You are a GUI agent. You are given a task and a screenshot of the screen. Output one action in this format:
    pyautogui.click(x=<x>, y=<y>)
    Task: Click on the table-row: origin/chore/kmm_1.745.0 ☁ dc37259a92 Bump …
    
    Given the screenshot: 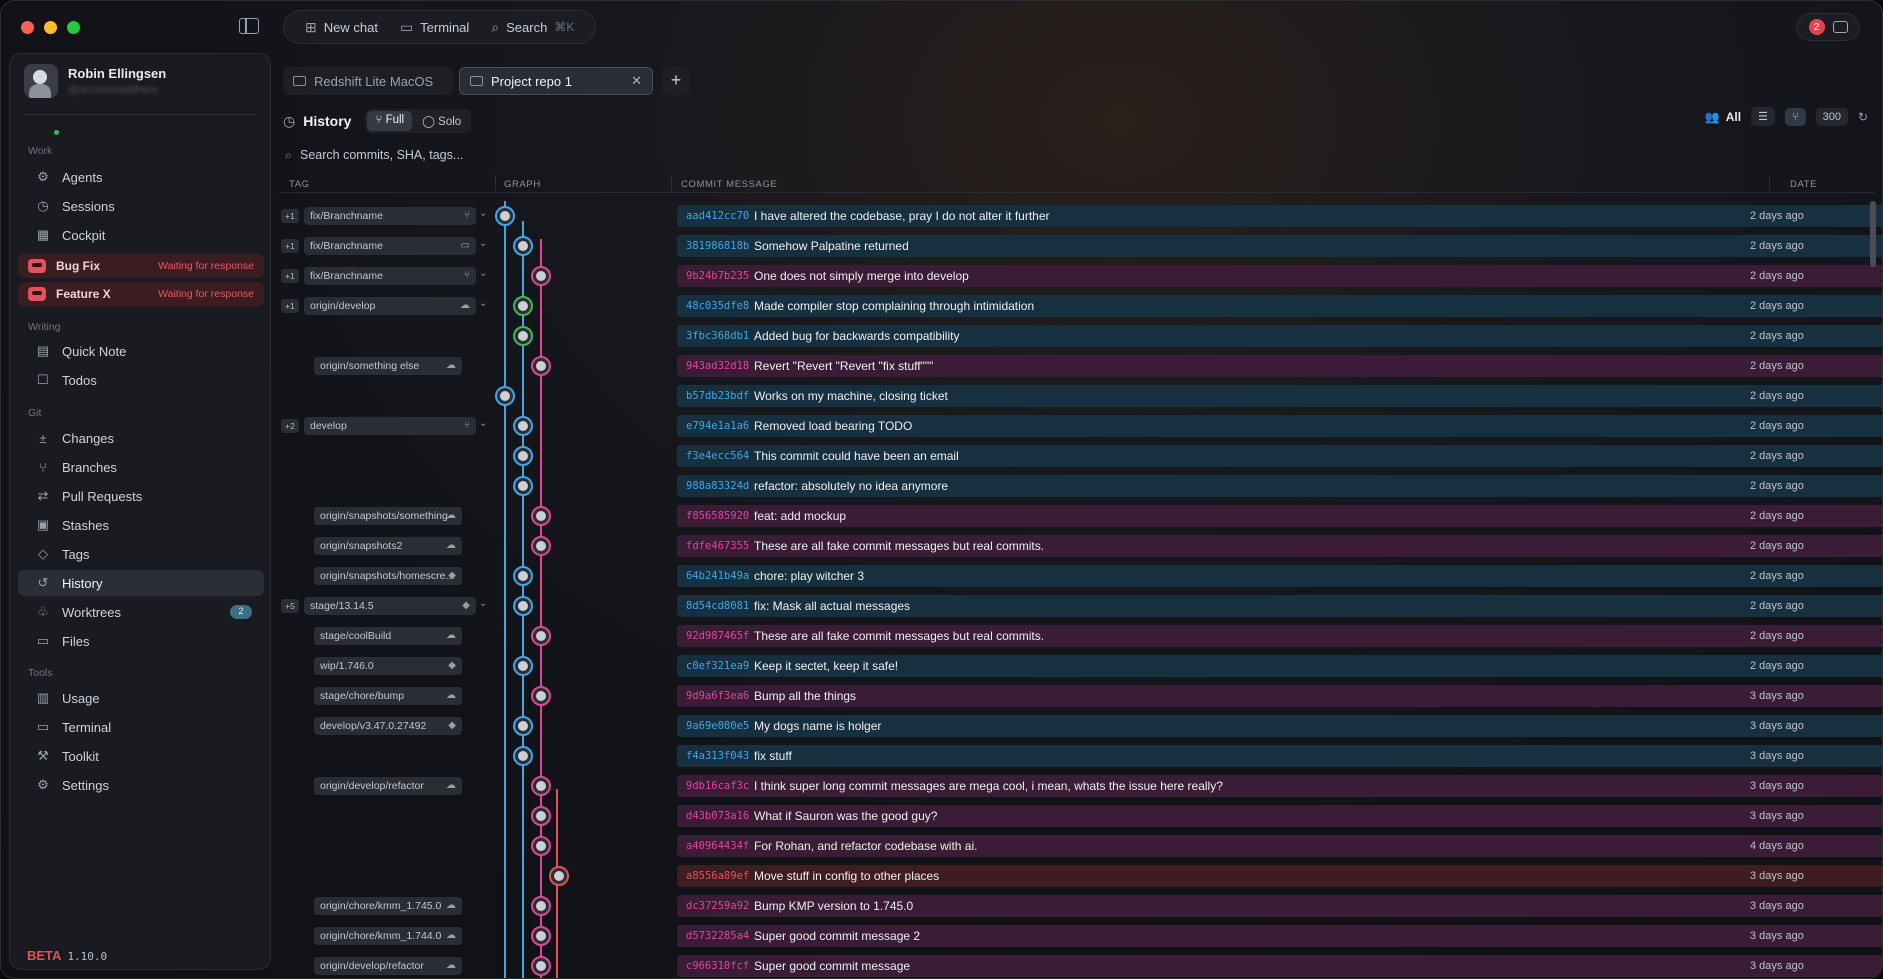 What is the action you would take?
    pyautogui.click(x=1080, y=906)
    